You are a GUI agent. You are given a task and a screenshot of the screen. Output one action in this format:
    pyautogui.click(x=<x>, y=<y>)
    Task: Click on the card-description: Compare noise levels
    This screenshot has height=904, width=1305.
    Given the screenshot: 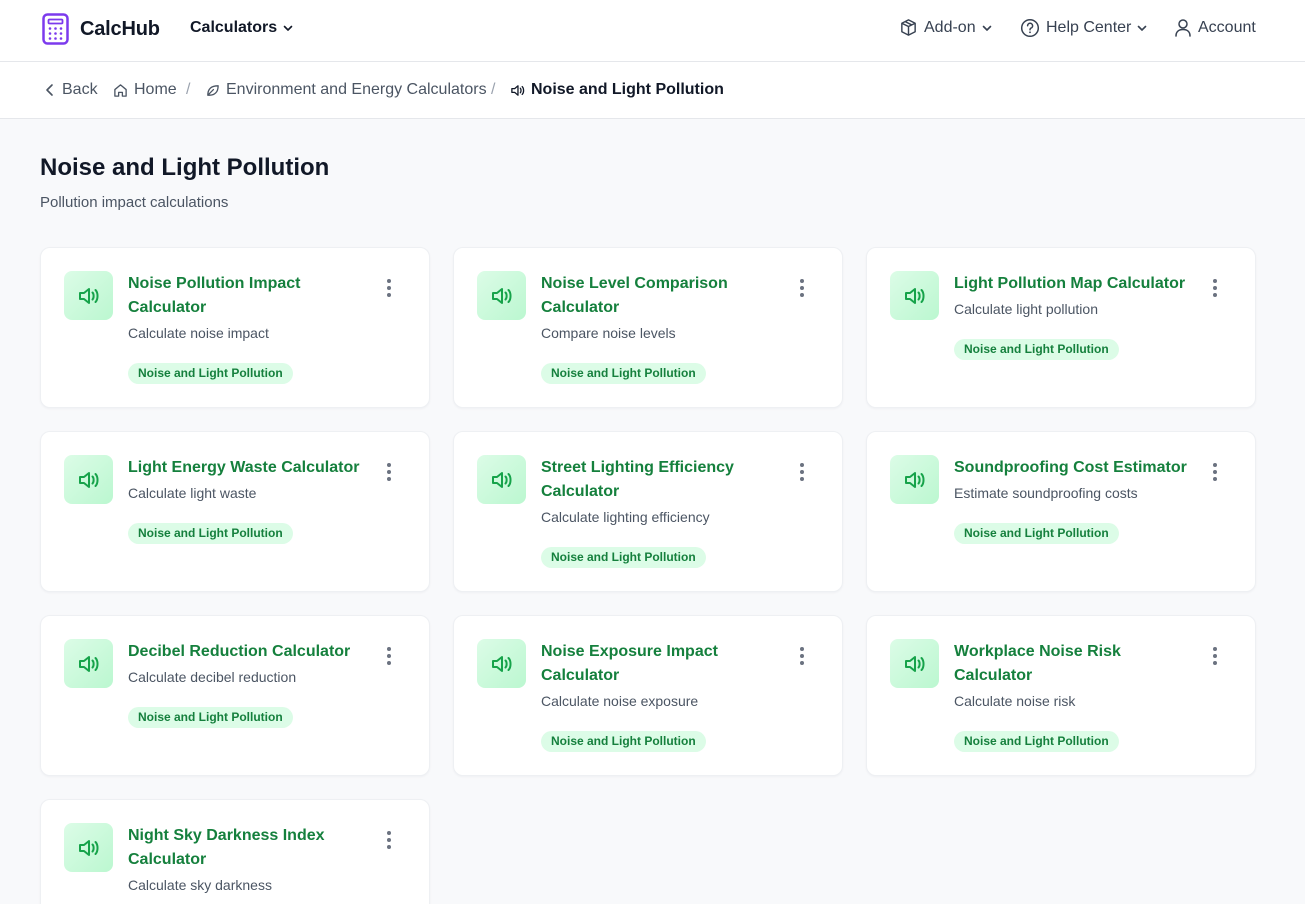 What is the action you would take?
    pyautogui.click(x=608, y=333)
    